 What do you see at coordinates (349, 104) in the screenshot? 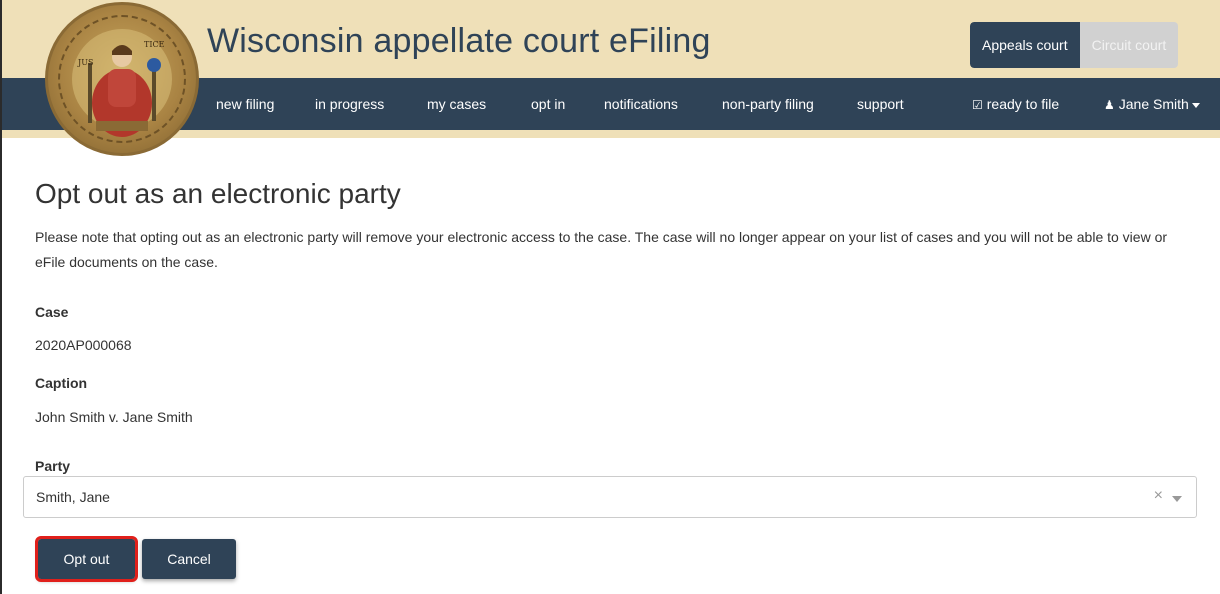
I see `nav-in-progress: in progress` at bounding box center [349, 104].